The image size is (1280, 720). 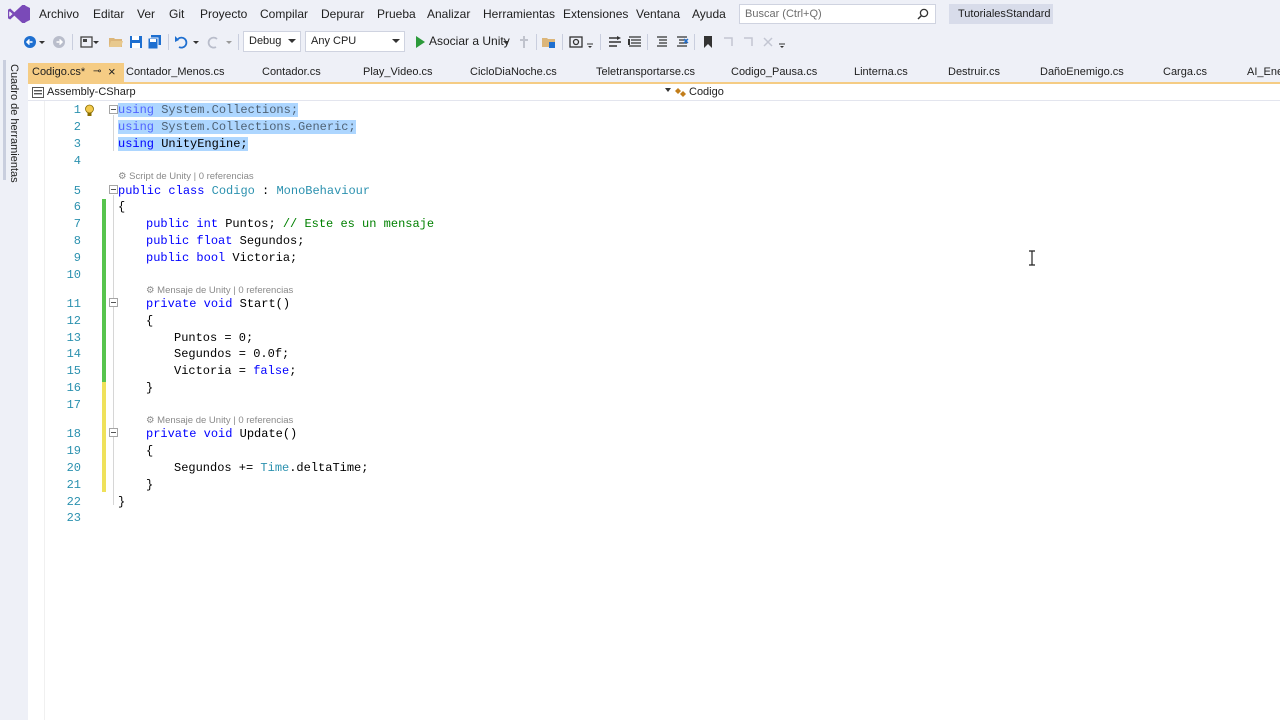 I want to click on tab-label: Codigo.cs*, so click(x=59, y=72).